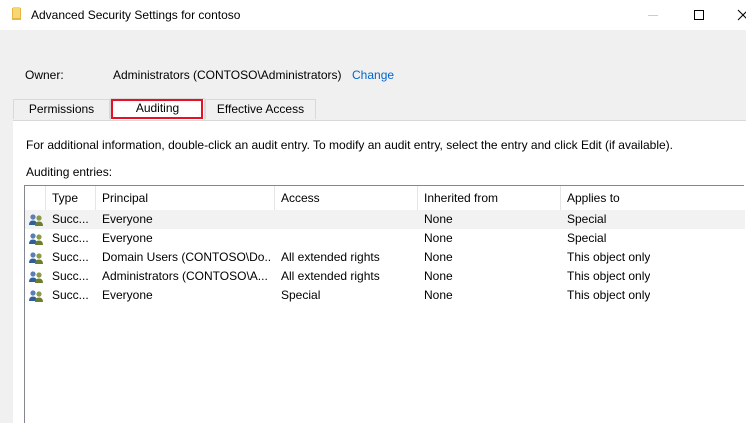 The width and height of the screenshot is (746, 423). What do you see at coordinates (136, 15) in the screenshot?
I see `window-title: Advanced Security Settings for contoso` at bounding box center [136, 15].